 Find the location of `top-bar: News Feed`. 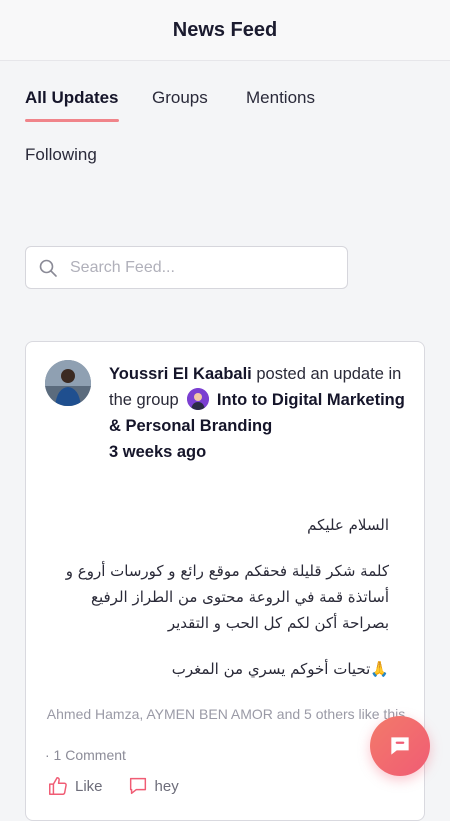

top-bar: News Feed is located at coordinates (225, 30).